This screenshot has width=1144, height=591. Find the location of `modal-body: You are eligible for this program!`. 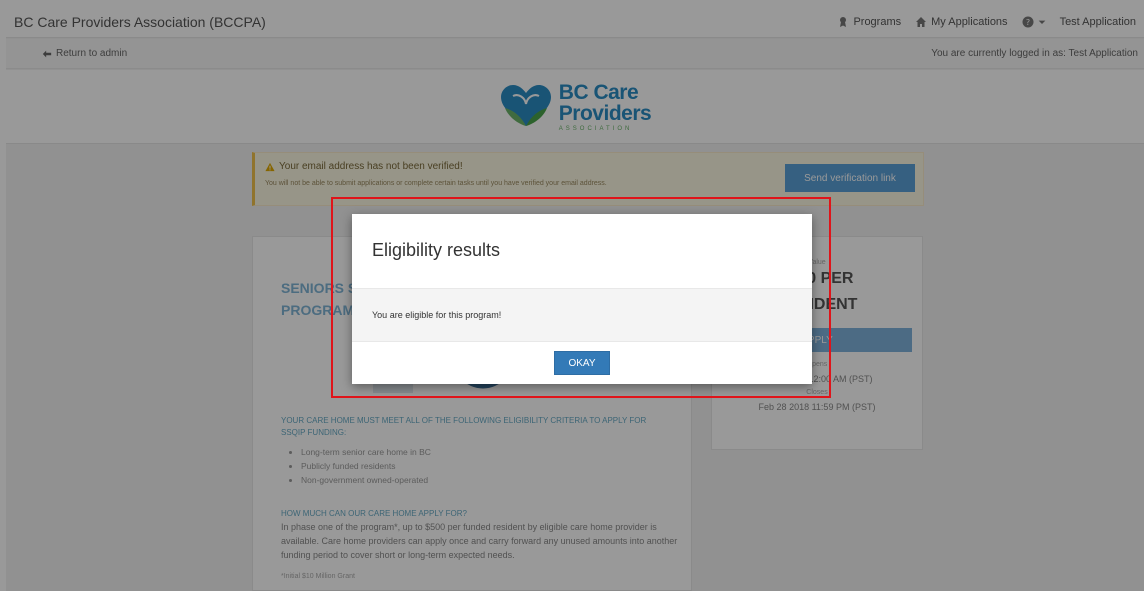

modal-body: You are eligible for this program! is located at coordinates (582, 315).